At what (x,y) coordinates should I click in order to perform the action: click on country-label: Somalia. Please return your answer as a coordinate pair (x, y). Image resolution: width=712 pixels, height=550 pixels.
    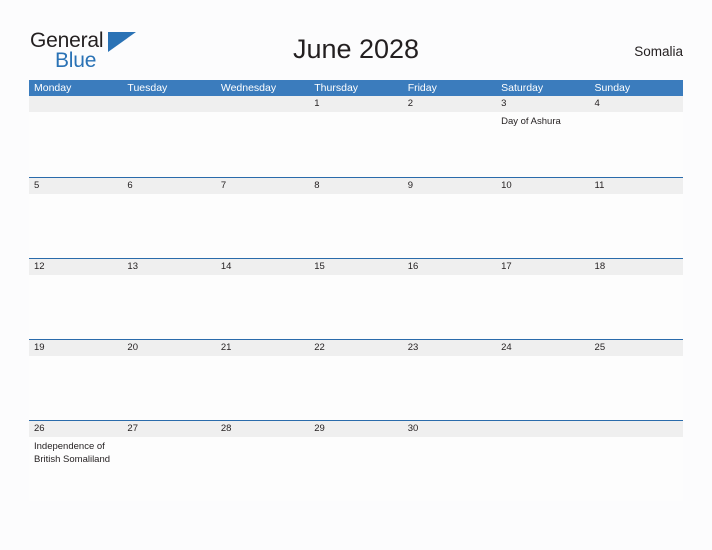
    Looking at the image, I should click on (658, 51).